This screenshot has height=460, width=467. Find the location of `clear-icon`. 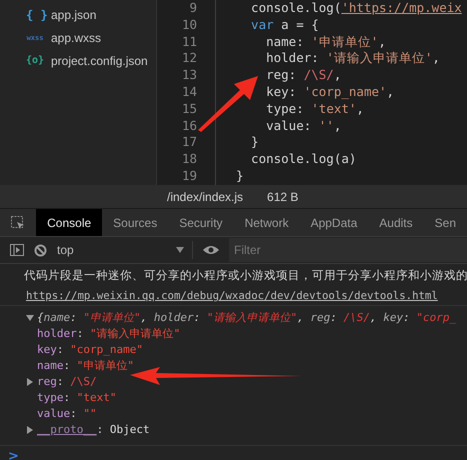

clear-icon is located at coordinates (40, 250).